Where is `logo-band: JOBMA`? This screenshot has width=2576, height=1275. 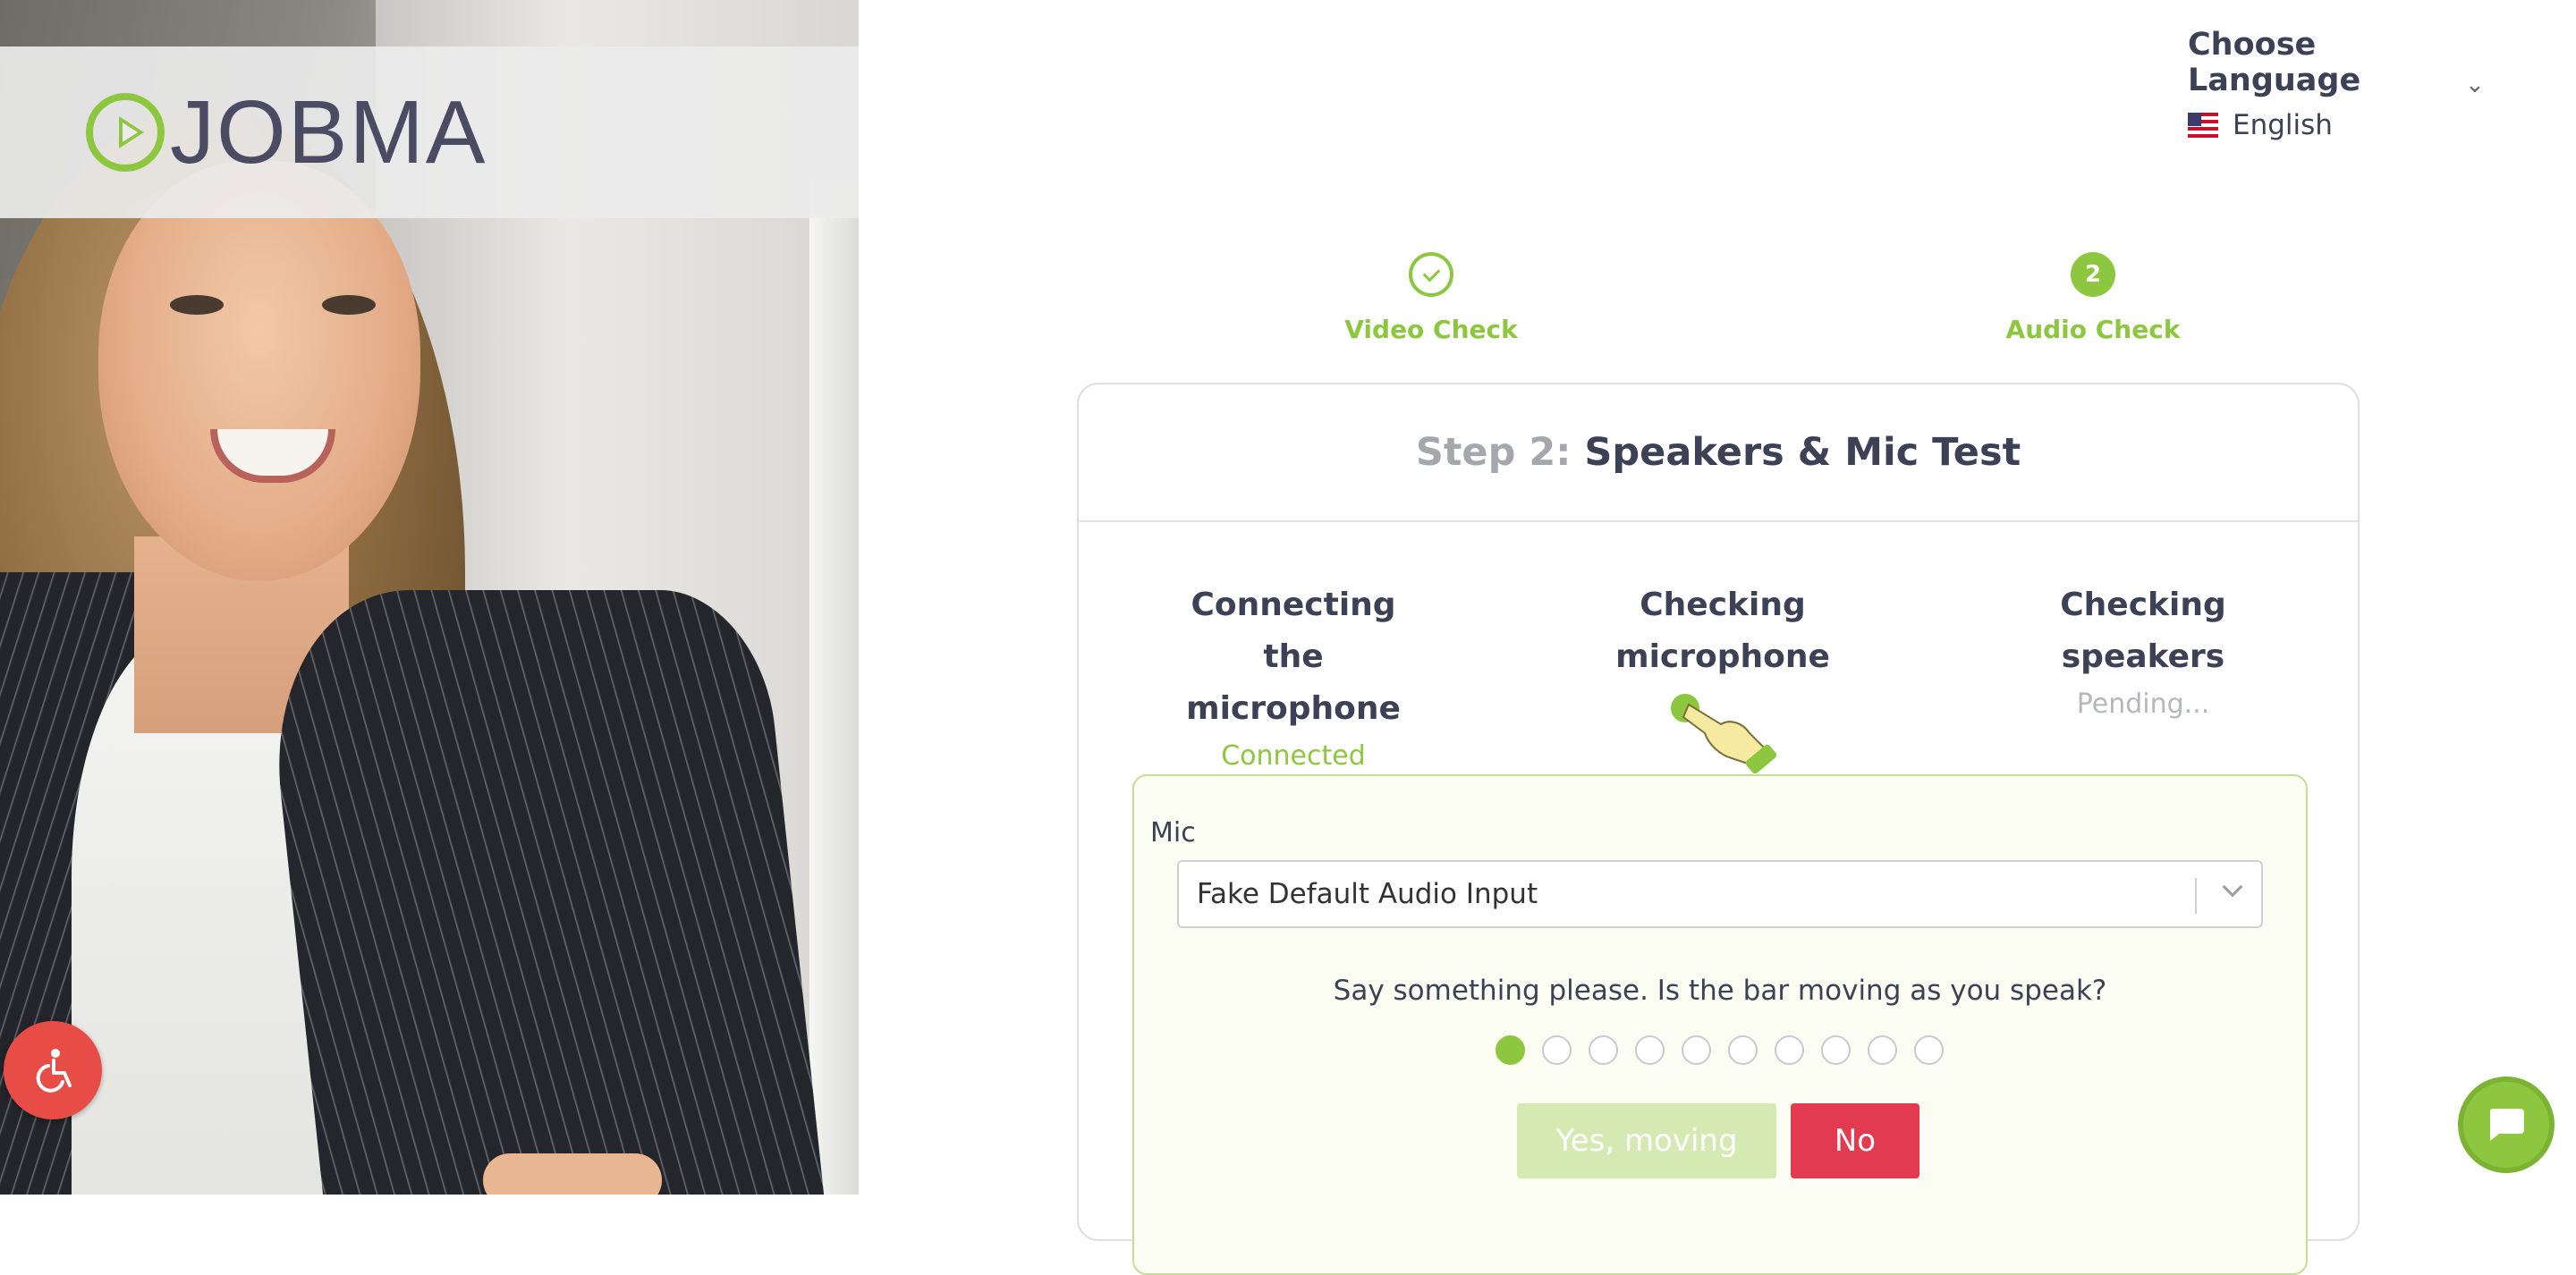
logo-band: JOBMA is located at coordinates (429, 132).